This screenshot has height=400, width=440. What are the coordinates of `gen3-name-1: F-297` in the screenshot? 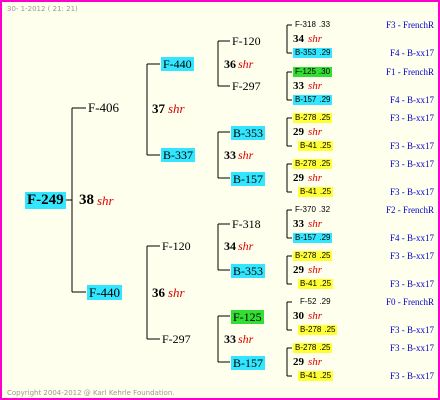 It's located at (246, 86).